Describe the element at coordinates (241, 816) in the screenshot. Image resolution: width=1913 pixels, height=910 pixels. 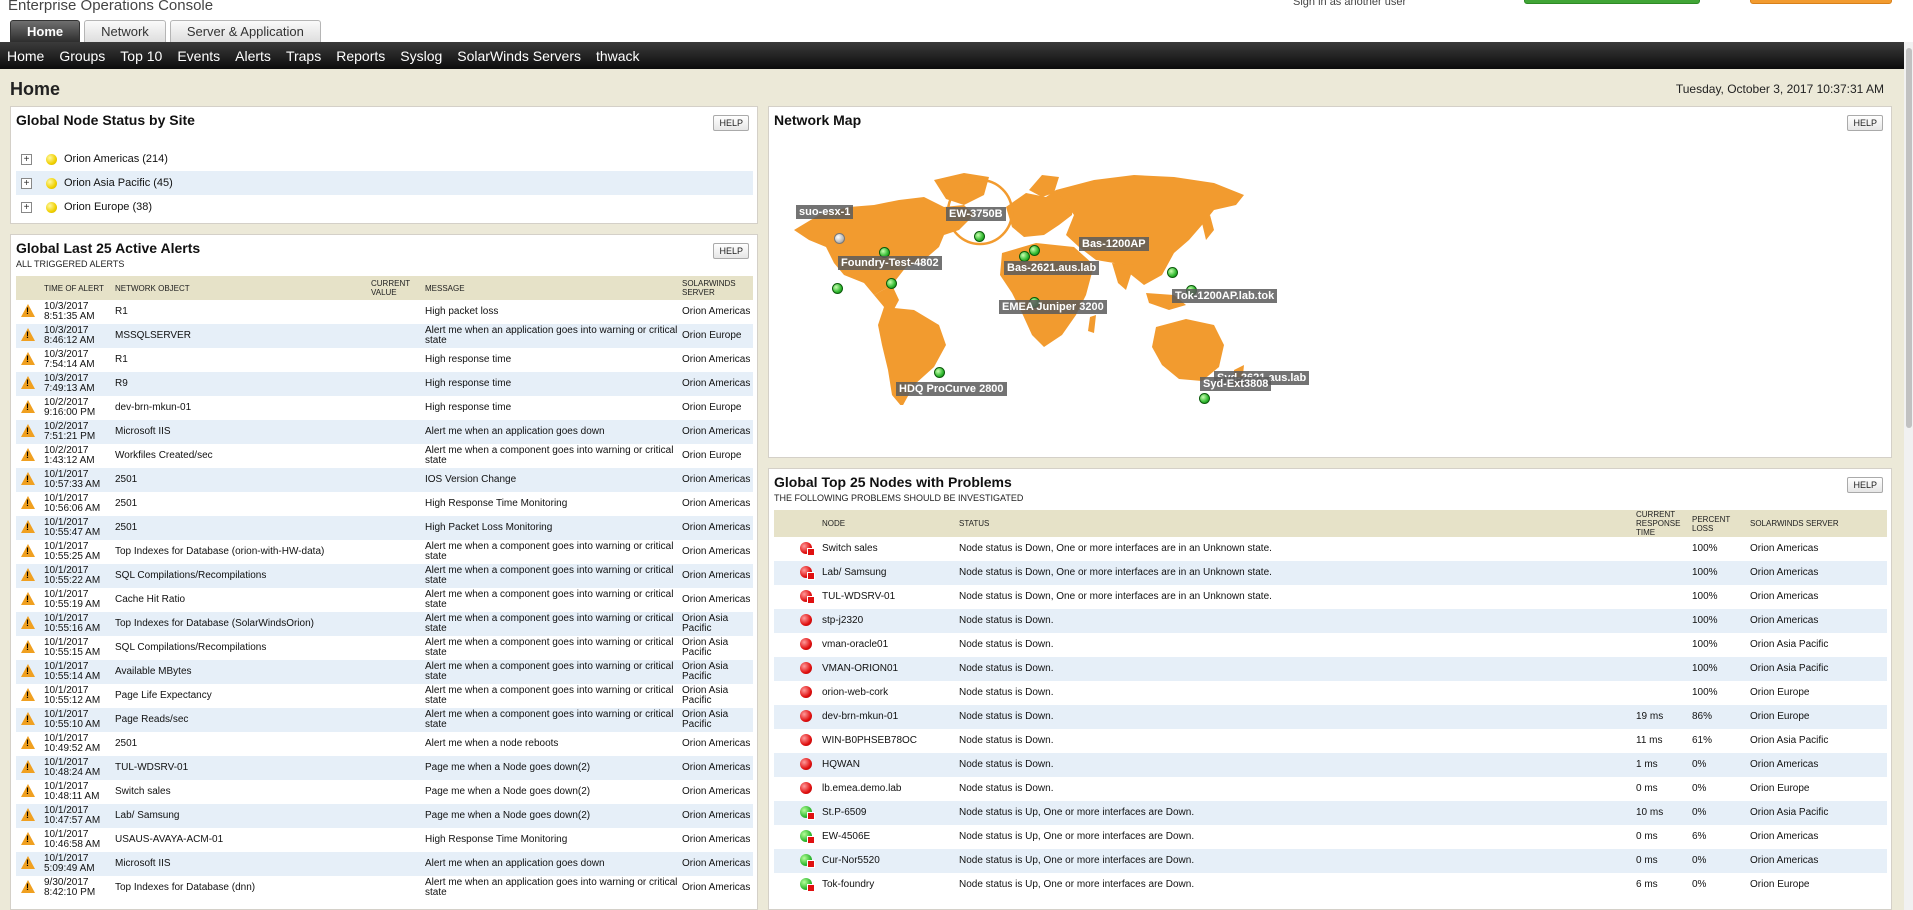
I see `alert-network-object: Lab/ Samsung` at that location.